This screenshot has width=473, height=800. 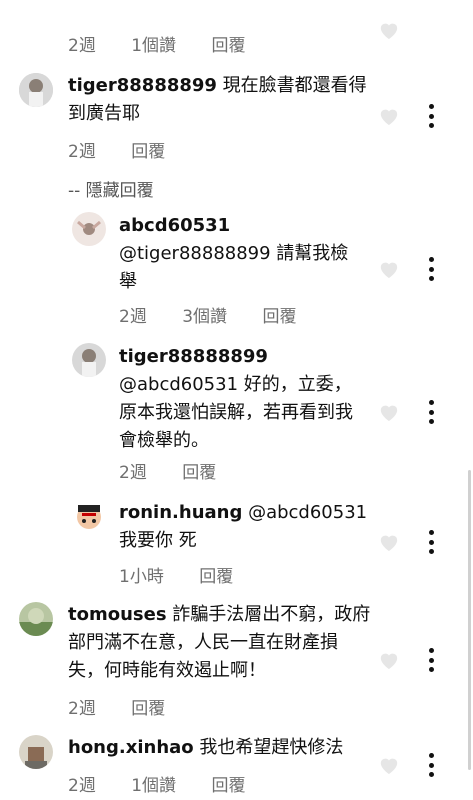 I want to click on comment-text: hong.xinhao 我也希望趕快修法, so click(x=223, y=748).